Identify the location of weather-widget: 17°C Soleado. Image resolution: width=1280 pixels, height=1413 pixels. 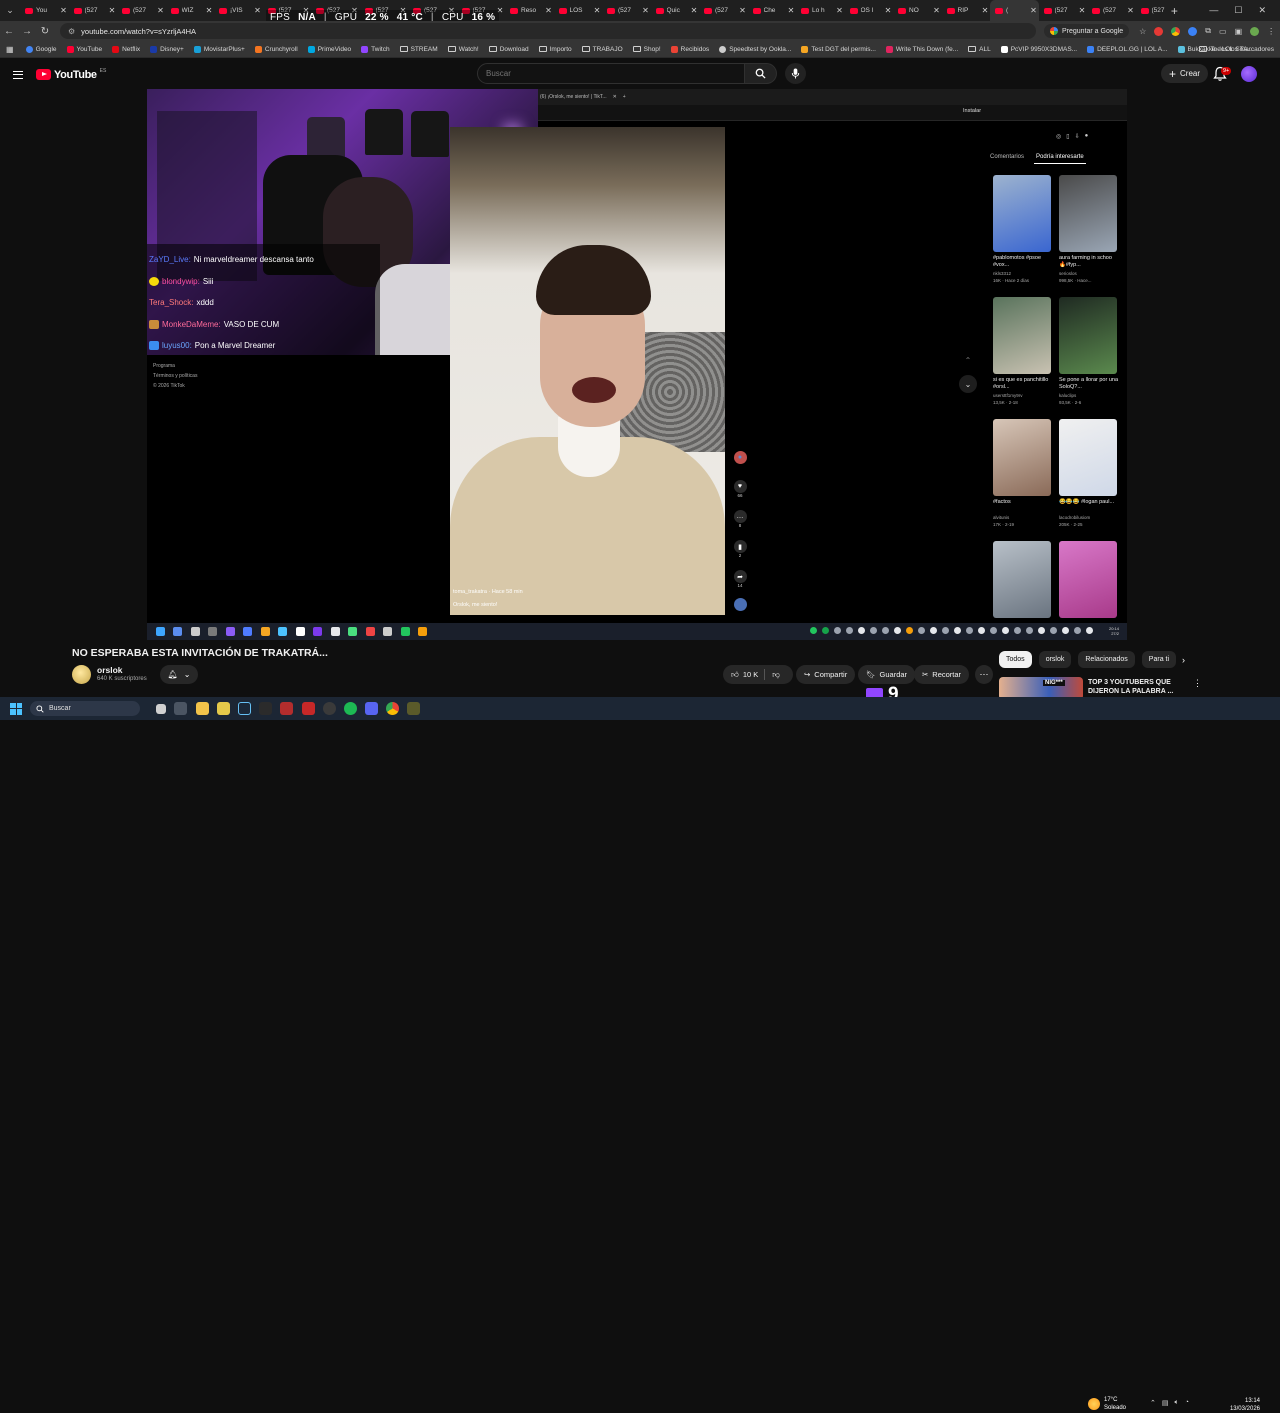
(1107, 1404).